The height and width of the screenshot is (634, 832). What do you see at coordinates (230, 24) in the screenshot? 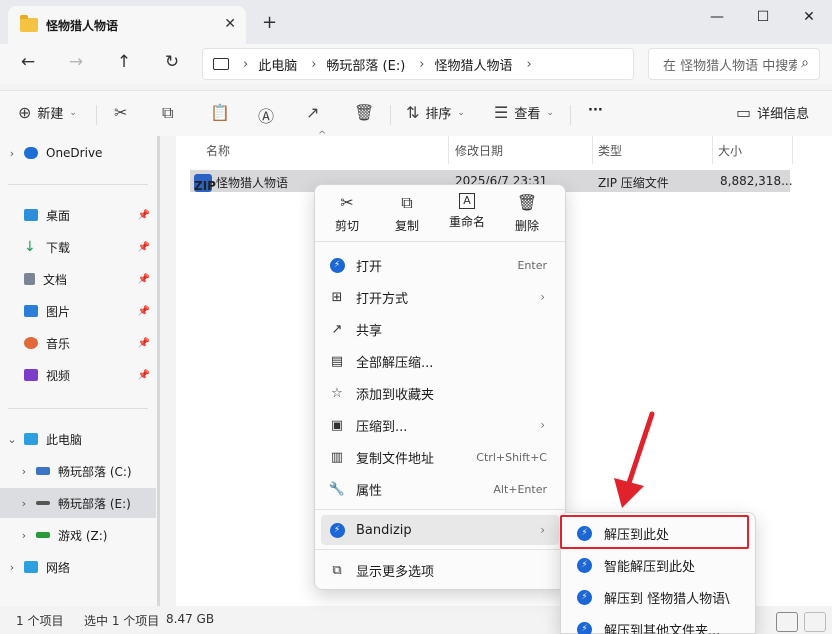
I see `close-tab-icon: ✕` at bounding box center [230, 24].